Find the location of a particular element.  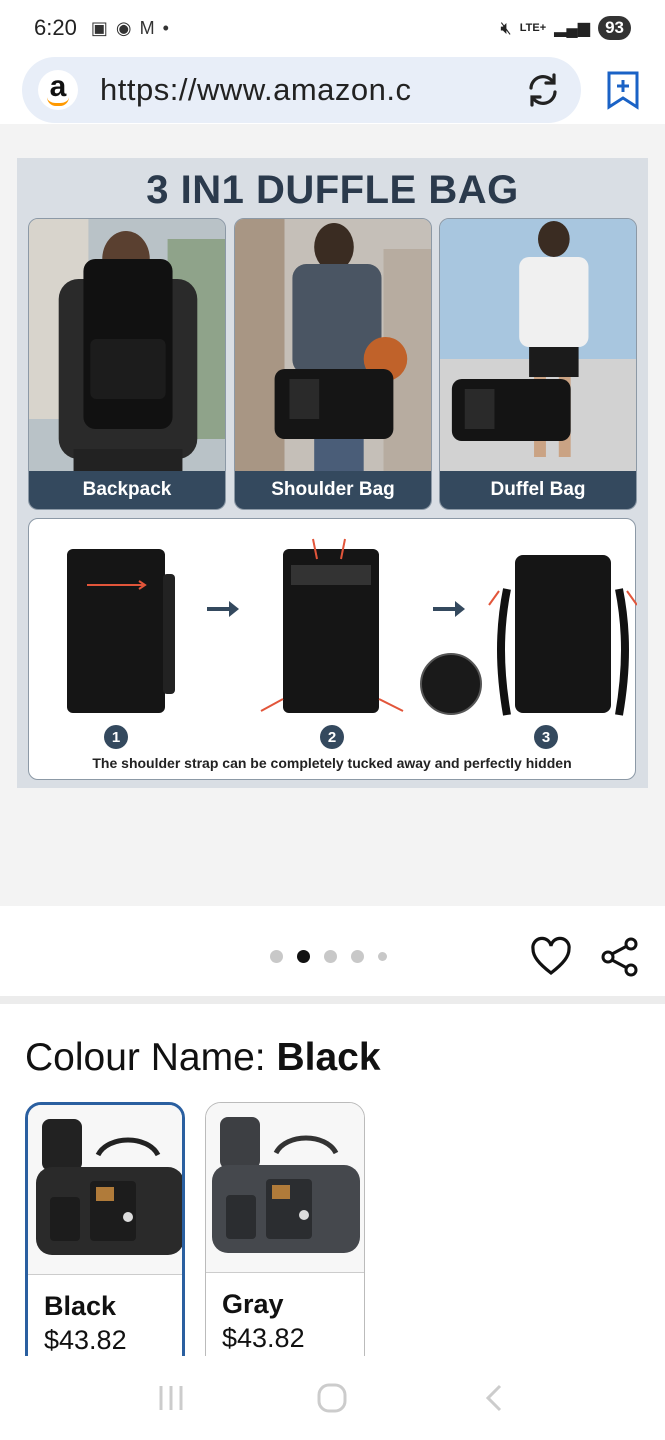

notification-icons: ▣ ◉ M • is located at coordinates (130, 28).